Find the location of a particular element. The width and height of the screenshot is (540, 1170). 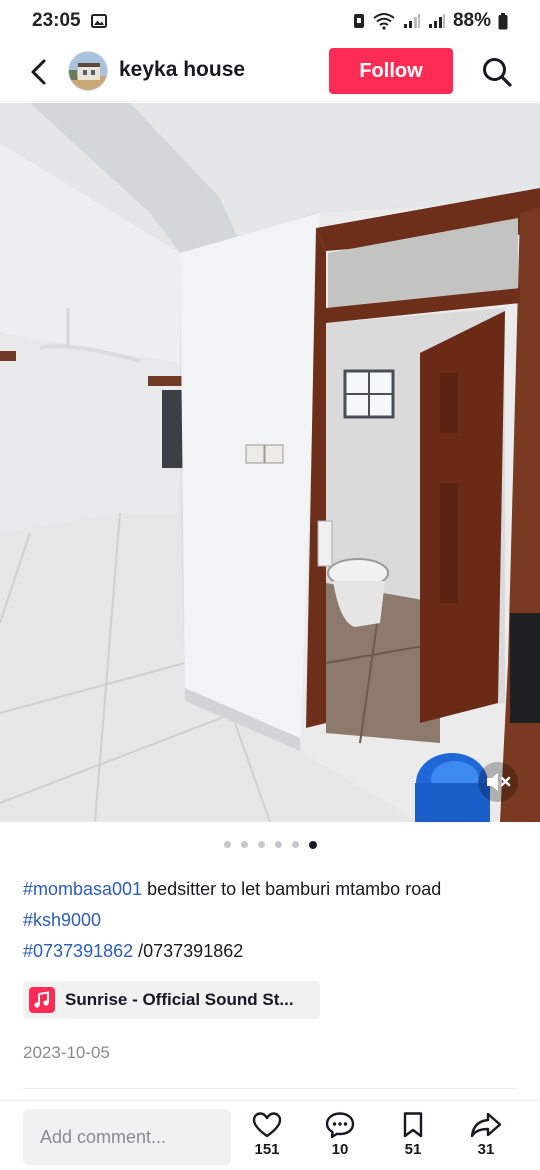

comment-button: 10 is located at coordinates (340, 1134).